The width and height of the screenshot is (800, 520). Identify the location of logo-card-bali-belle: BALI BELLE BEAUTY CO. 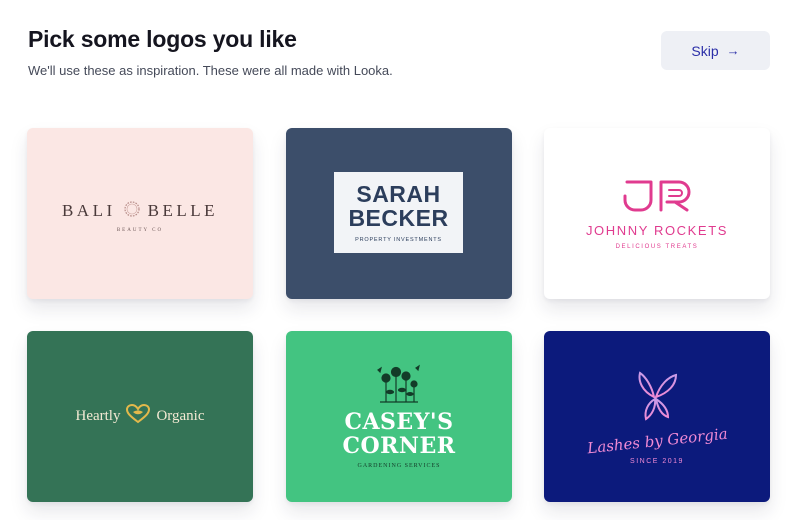
(140, 213).